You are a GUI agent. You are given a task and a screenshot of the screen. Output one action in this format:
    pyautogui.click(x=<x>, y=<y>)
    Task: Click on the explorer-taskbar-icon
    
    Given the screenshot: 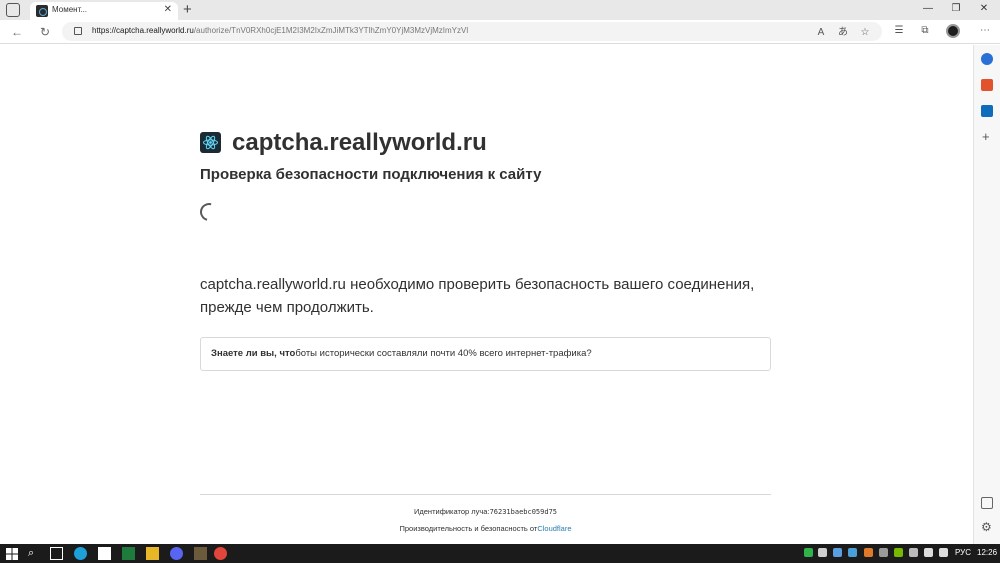 What is the action you would take?
    pyautogui.click(x=152, y=553)
    